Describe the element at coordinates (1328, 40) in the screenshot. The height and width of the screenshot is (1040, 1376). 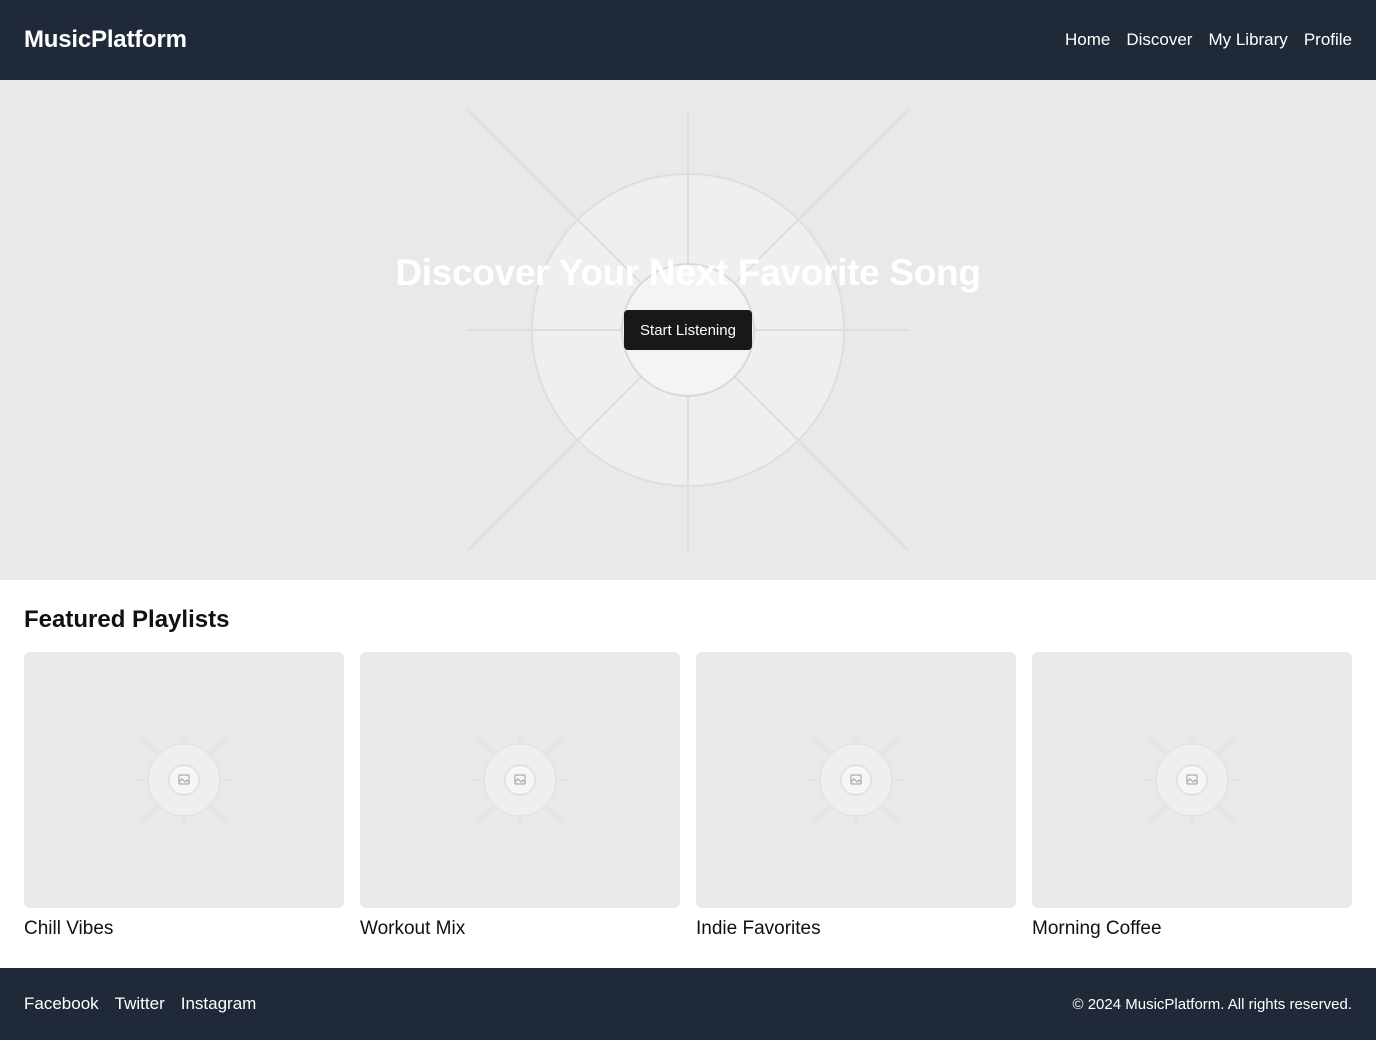
I see `nav-profile: Profile` at that location.